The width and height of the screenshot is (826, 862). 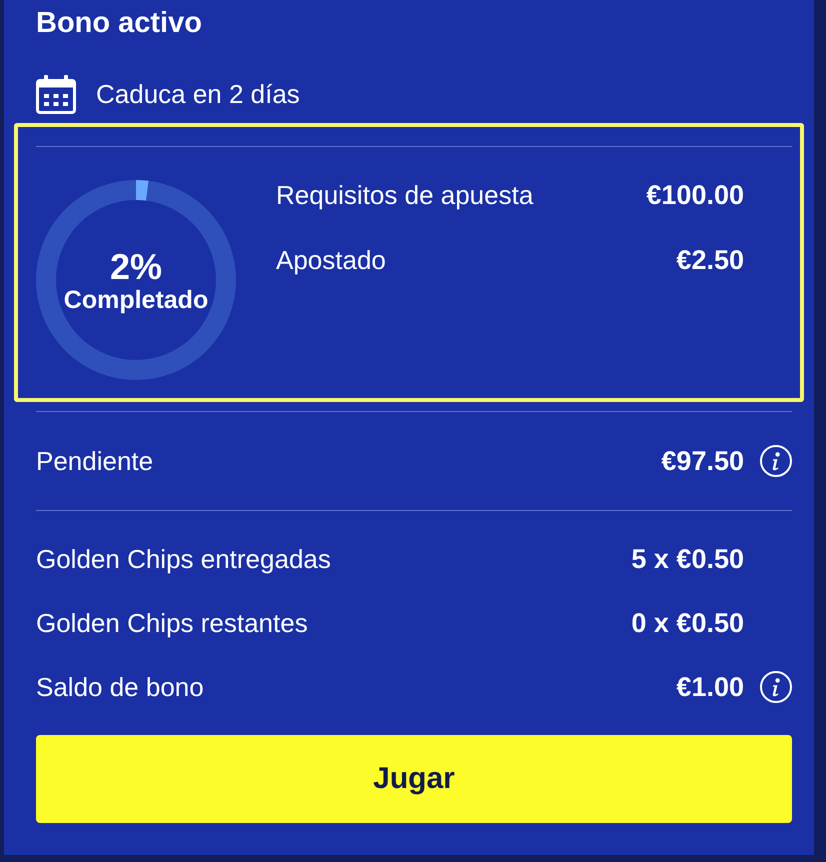 I want to click on stat-label: Requisitos de apuesta, so click(x=405, y=195).